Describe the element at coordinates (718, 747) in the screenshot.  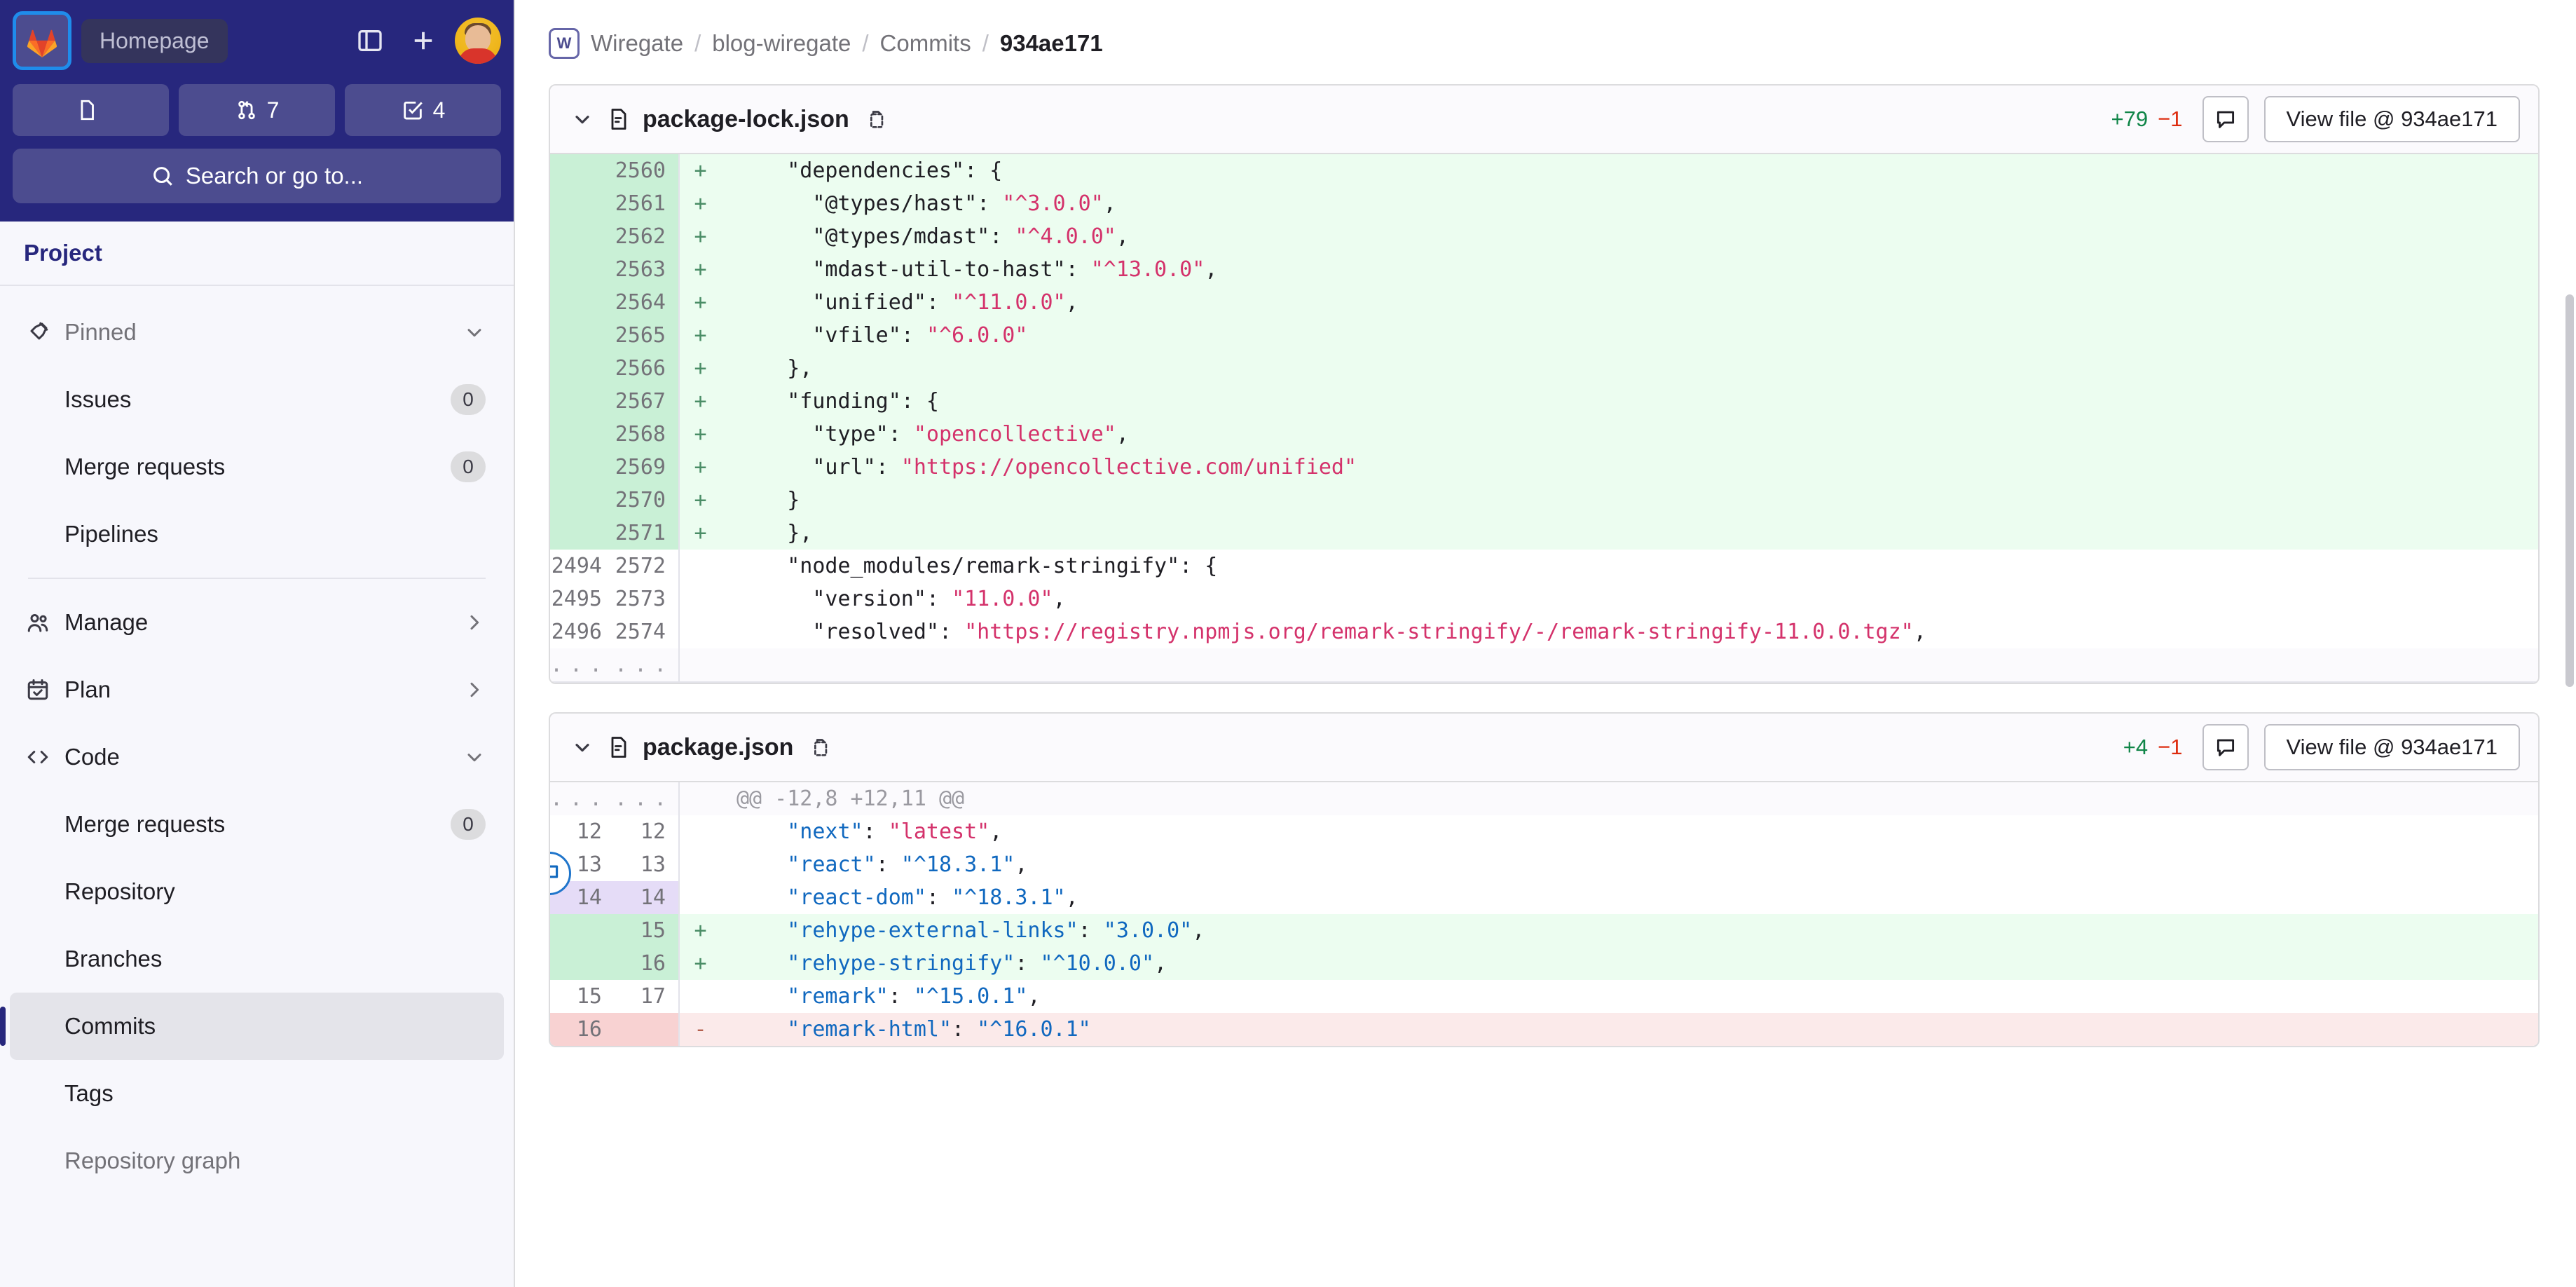
I see `diff-file-name: package.json` at that location.